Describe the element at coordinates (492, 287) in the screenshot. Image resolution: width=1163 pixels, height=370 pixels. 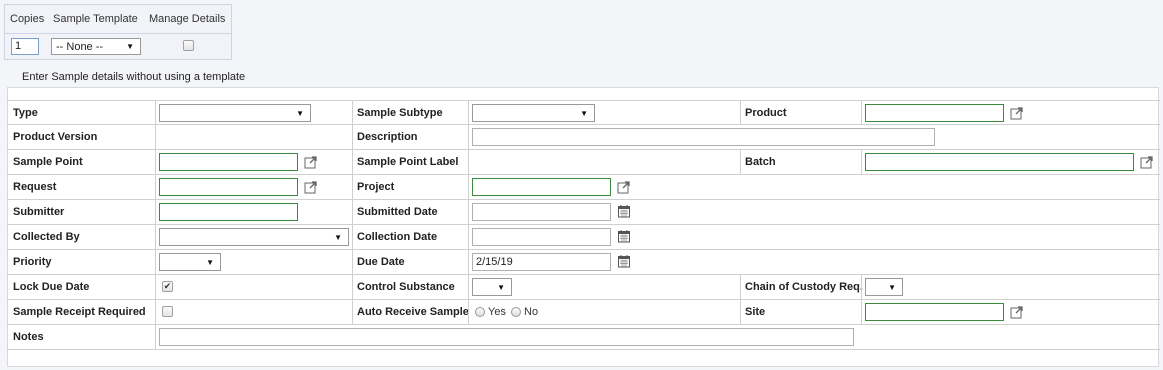
I see `control-substance-select: ▼` at that location.